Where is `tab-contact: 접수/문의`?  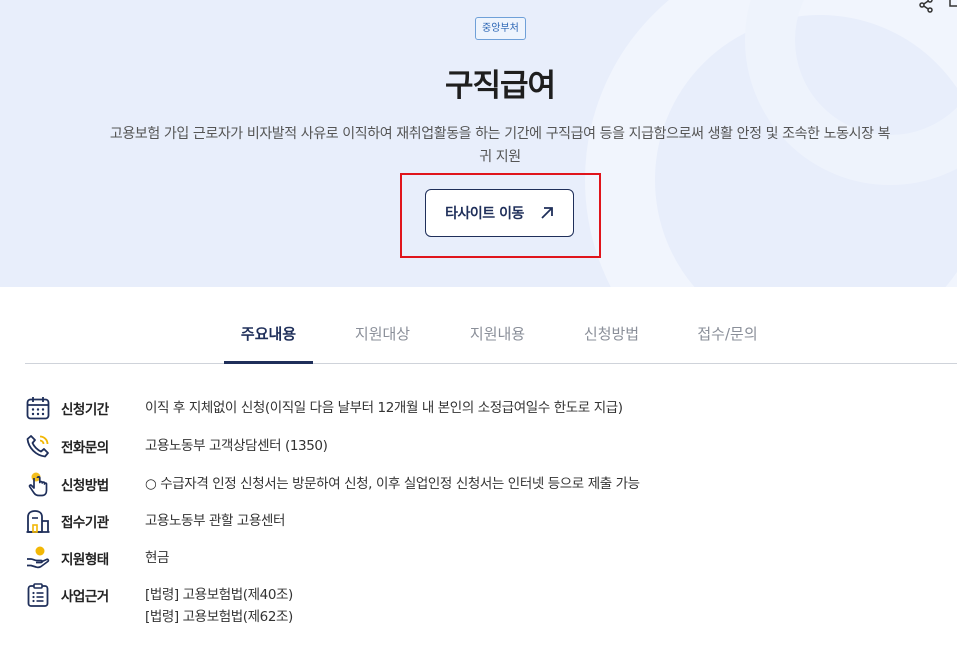 tab-contact: 접수/문의 is located at coordinates (727, 334).